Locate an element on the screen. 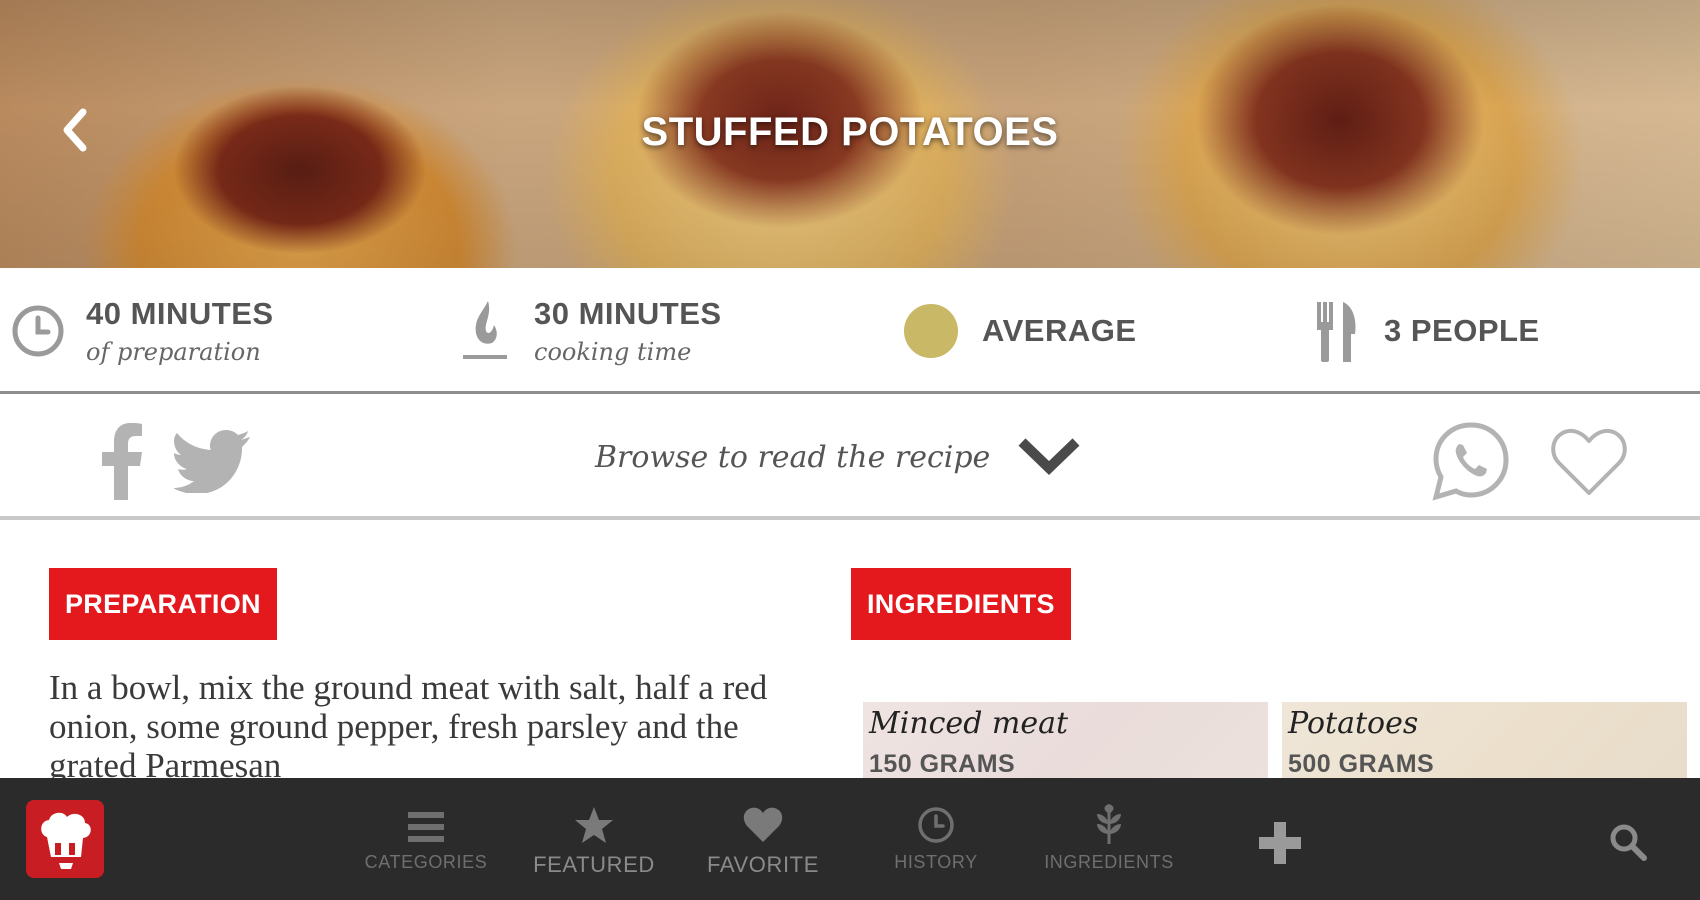 The image size is (1700, 900). nav-featured-label: FEATURED is located at coordinates (594, 864).